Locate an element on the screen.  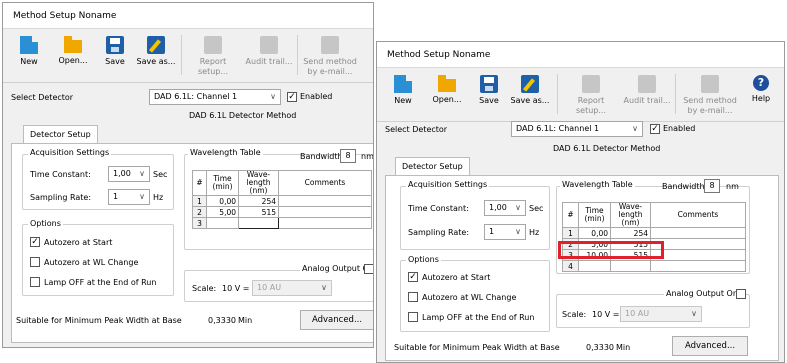
table-row: 3 is located at coordinates (282, 223).